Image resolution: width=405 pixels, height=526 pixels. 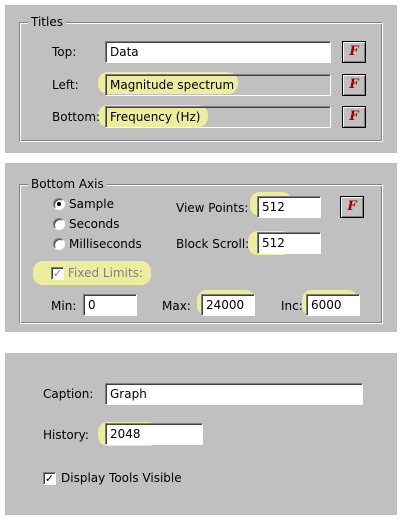 What do you see at coordinates (354, 117) in the screenshot?
I see `bottom-font-button: F` at bounding box center [354, 117].